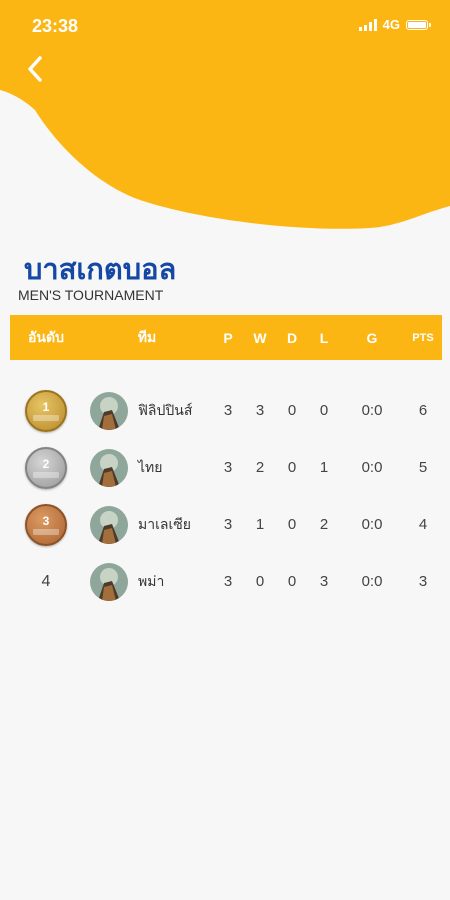 This screenshot has width=450, height=900. I want to click on team-name: พม่า, so click(151, 580).